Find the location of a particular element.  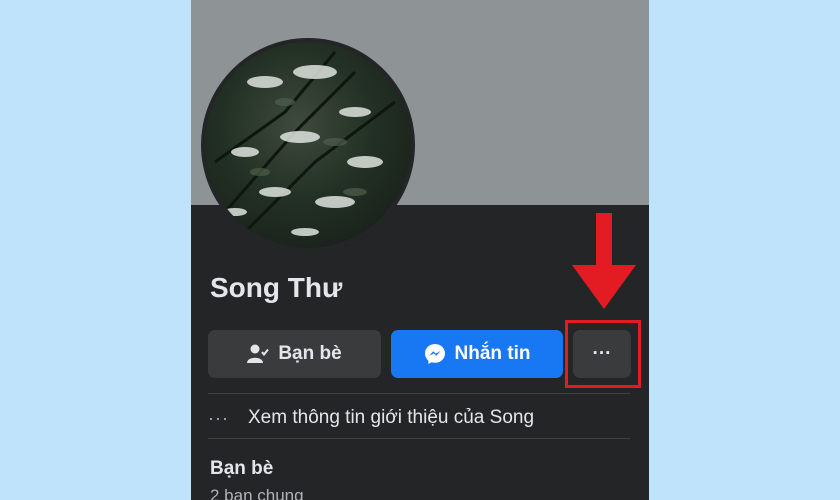

friends-section-title: Bạn bè is located at coordinates (242, 468).